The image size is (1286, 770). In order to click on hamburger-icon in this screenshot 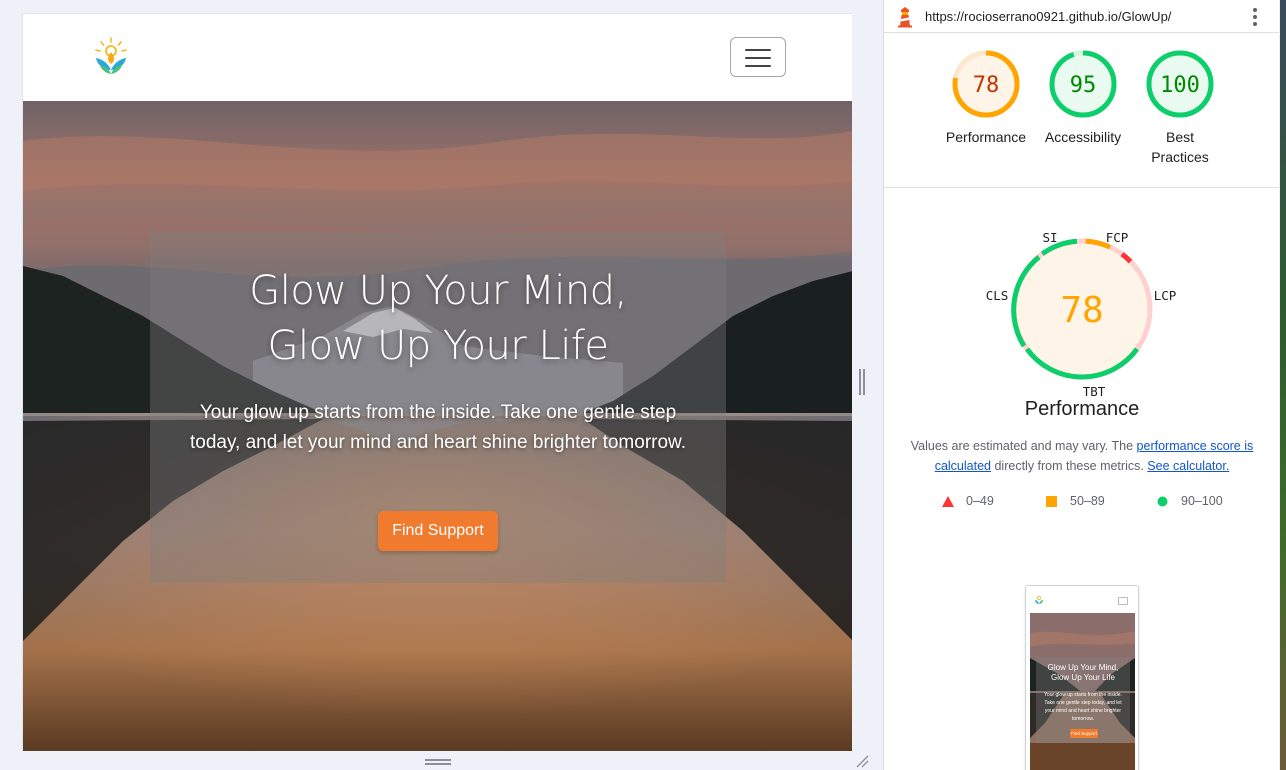, I will do `click(758, 50)`.